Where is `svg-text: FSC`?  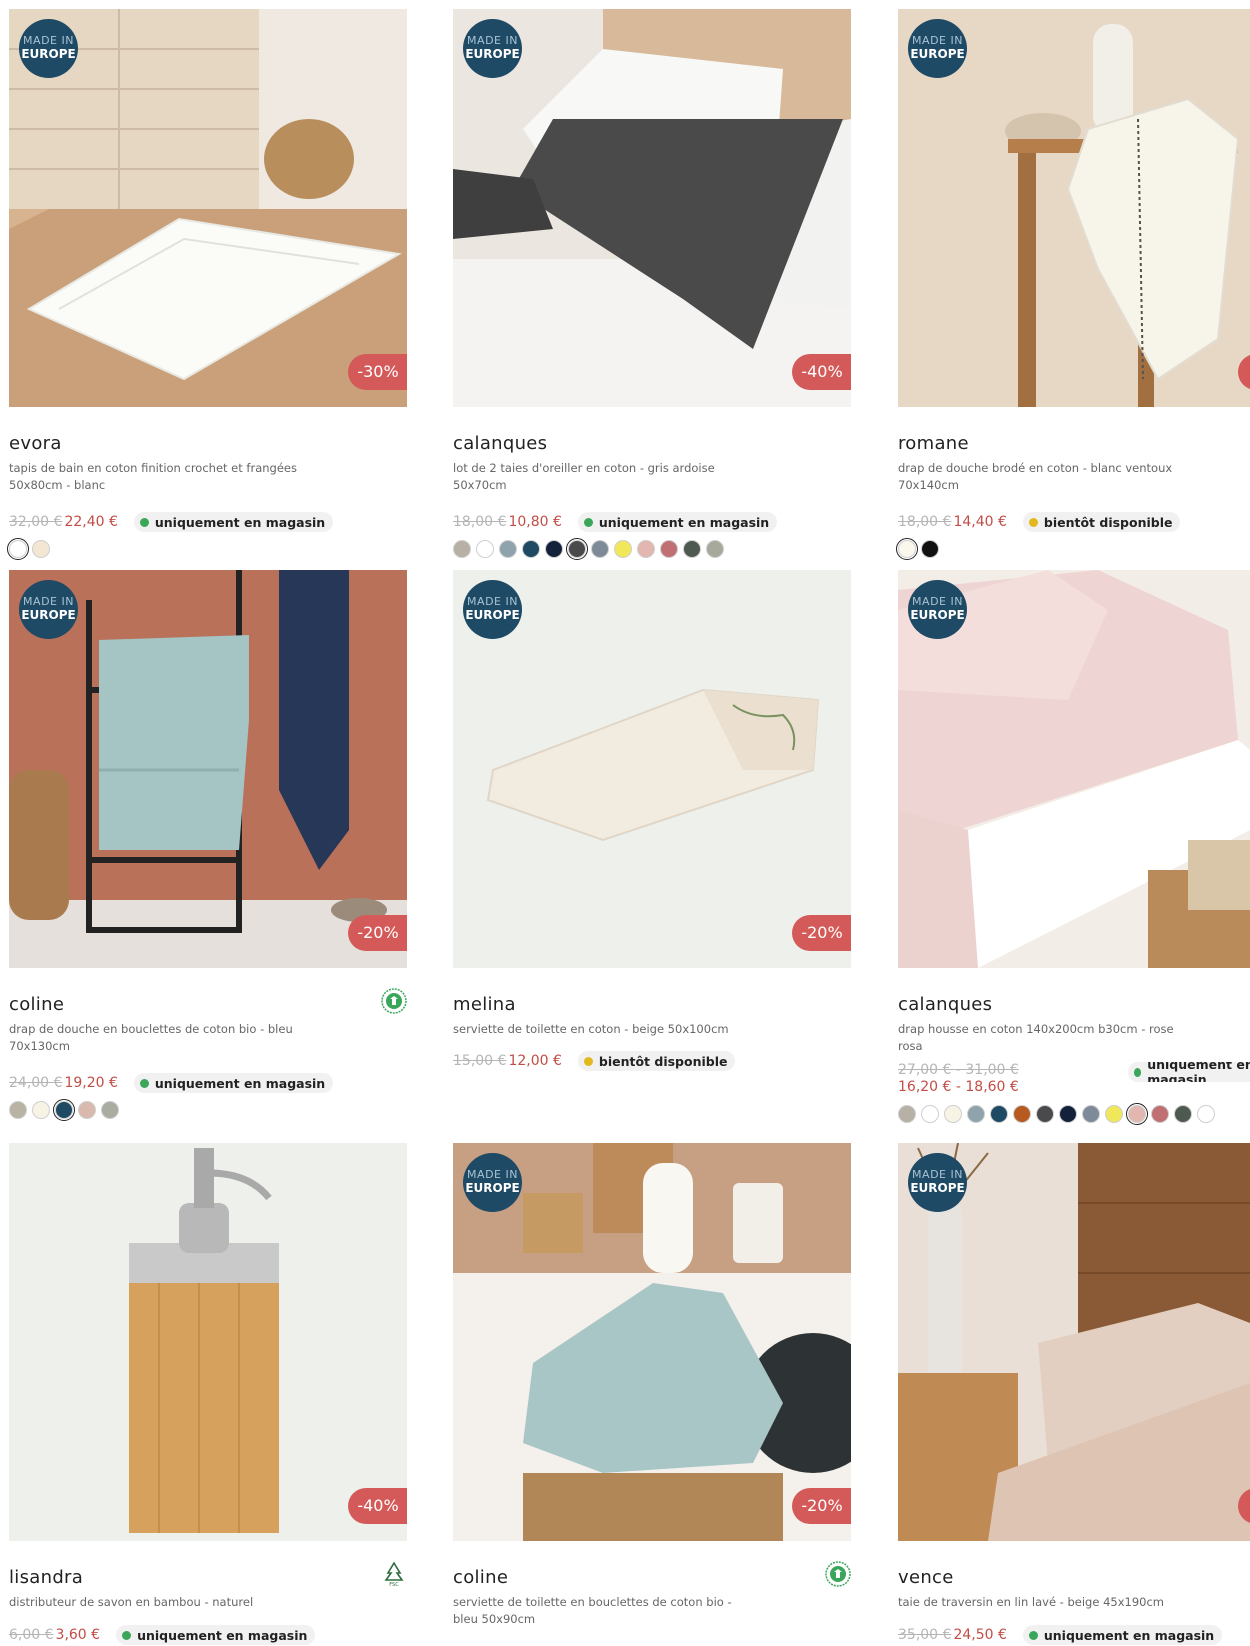
svg-text: FSC is located at coordinates (394, 1584).